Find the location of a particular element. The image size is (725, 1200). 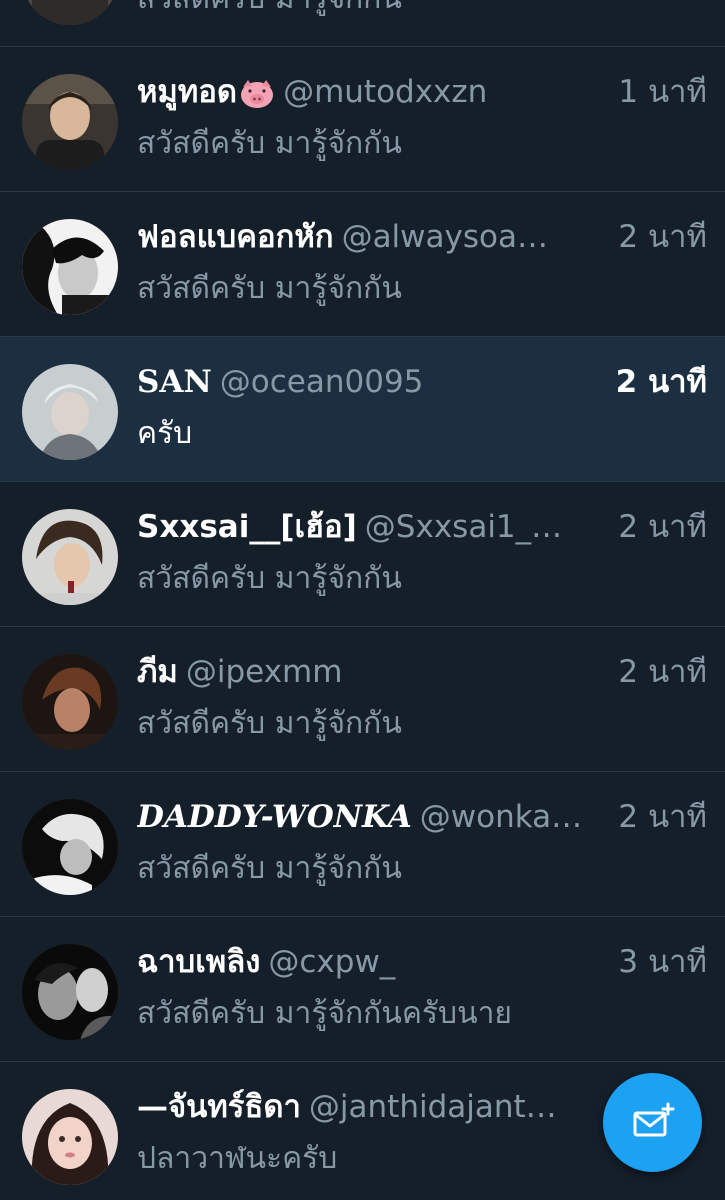

sender-name: ฟอลแบคอกหัก is located at coordinates (235, 237).